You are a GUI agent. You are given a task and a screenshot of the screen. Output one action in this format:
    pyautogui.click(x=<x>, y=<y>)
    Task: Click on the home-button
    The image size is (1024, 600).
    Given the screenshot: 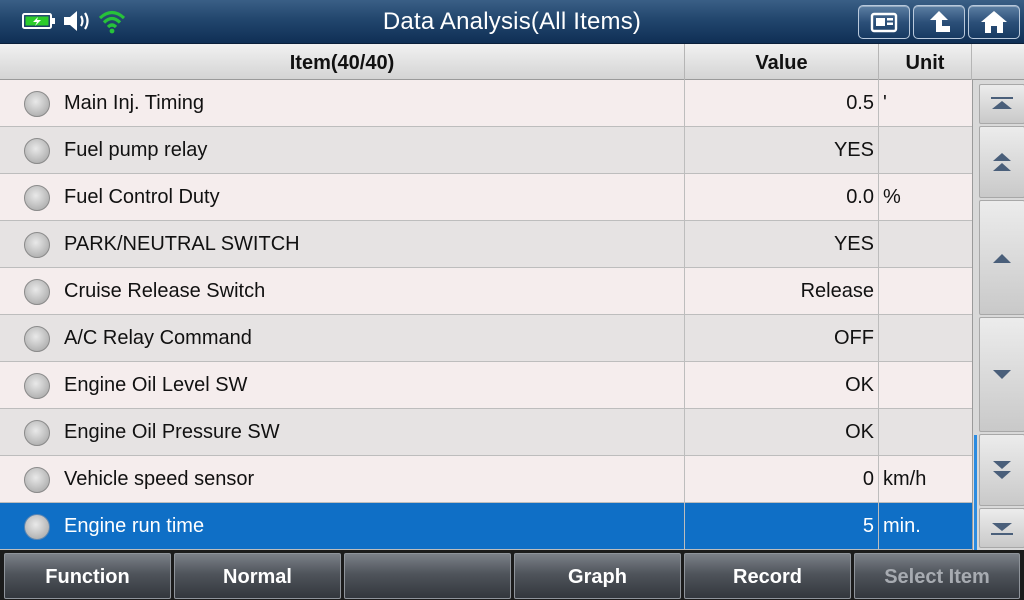 What is the action you would take?
    pyautogui.click(x=994, y=22)
    